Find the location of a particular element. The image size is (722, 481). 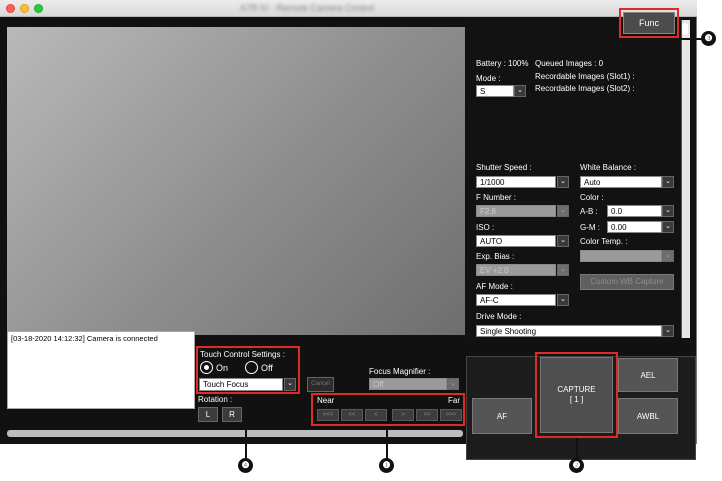

iso-select: AUTO is located at coordinates (516, 241).